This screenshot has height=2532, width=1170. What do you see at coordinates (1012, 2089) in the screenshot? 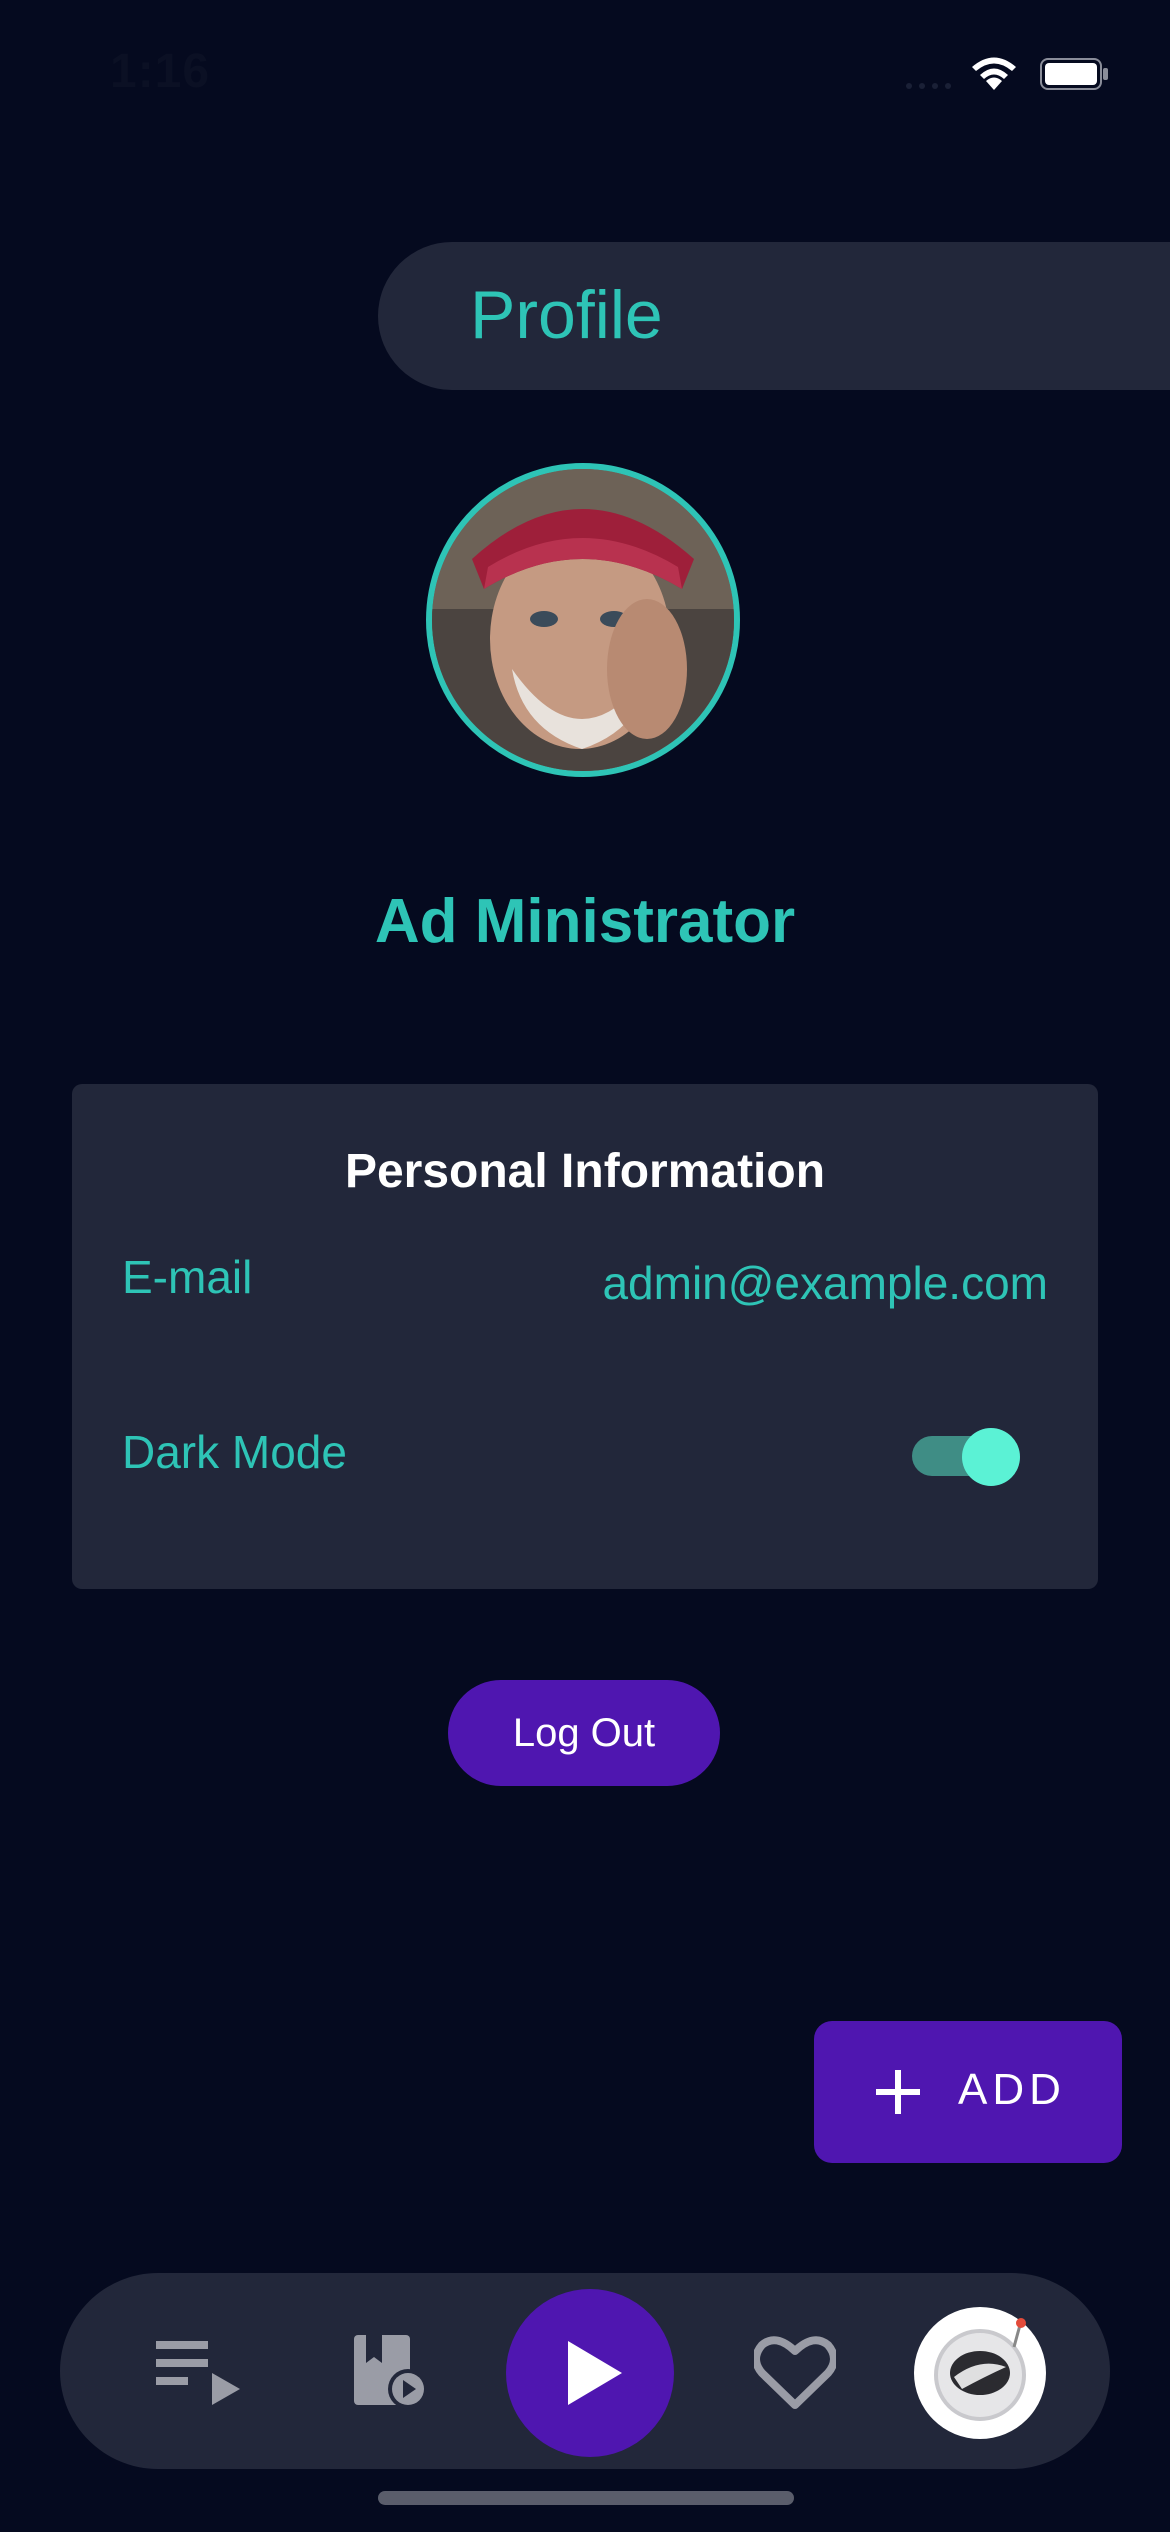
I see `add-button-label: ADD` at bounding box center [1012, 2089].